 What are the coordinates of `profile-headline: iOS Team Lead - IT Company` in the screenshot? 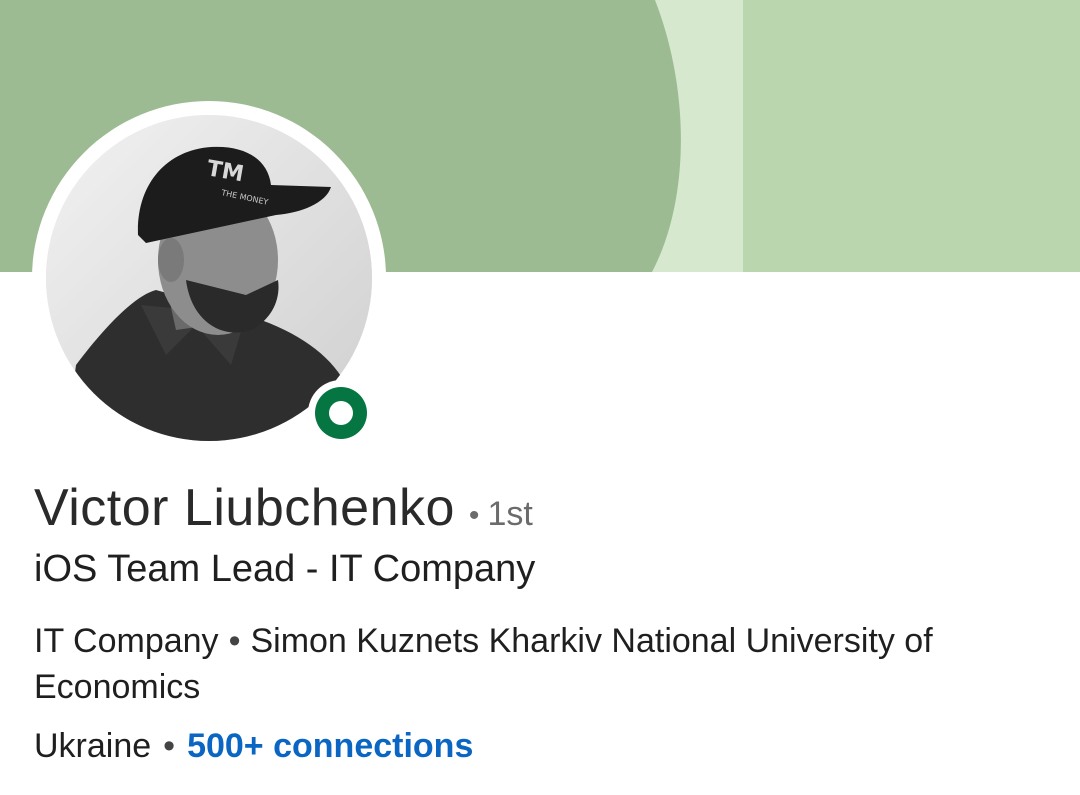 It's located at (285, 569).